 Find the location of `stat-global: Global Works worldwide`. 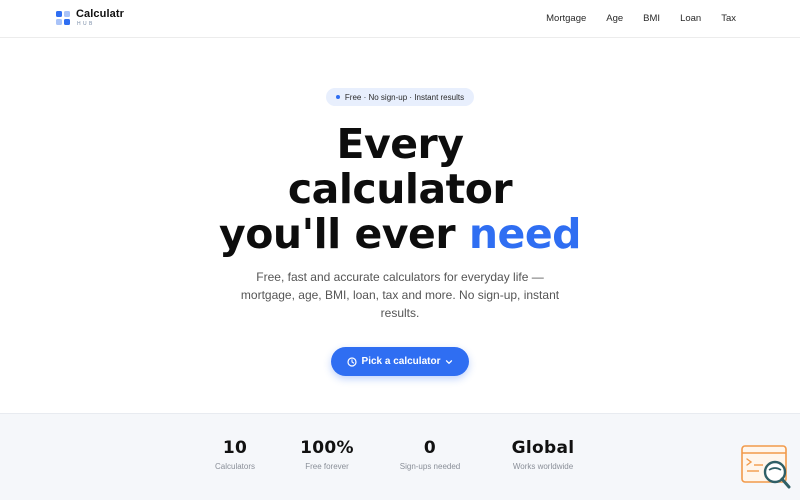

stat-global: Global Works worldwide is located at coordinates (543, 454).